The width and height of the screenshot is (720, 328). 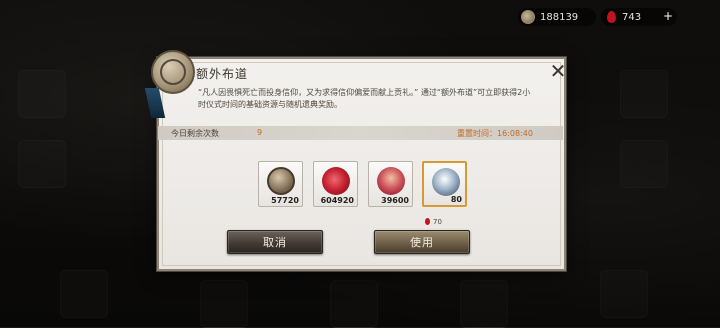 I want to click on rose-icon, so click(x=336, y=181).